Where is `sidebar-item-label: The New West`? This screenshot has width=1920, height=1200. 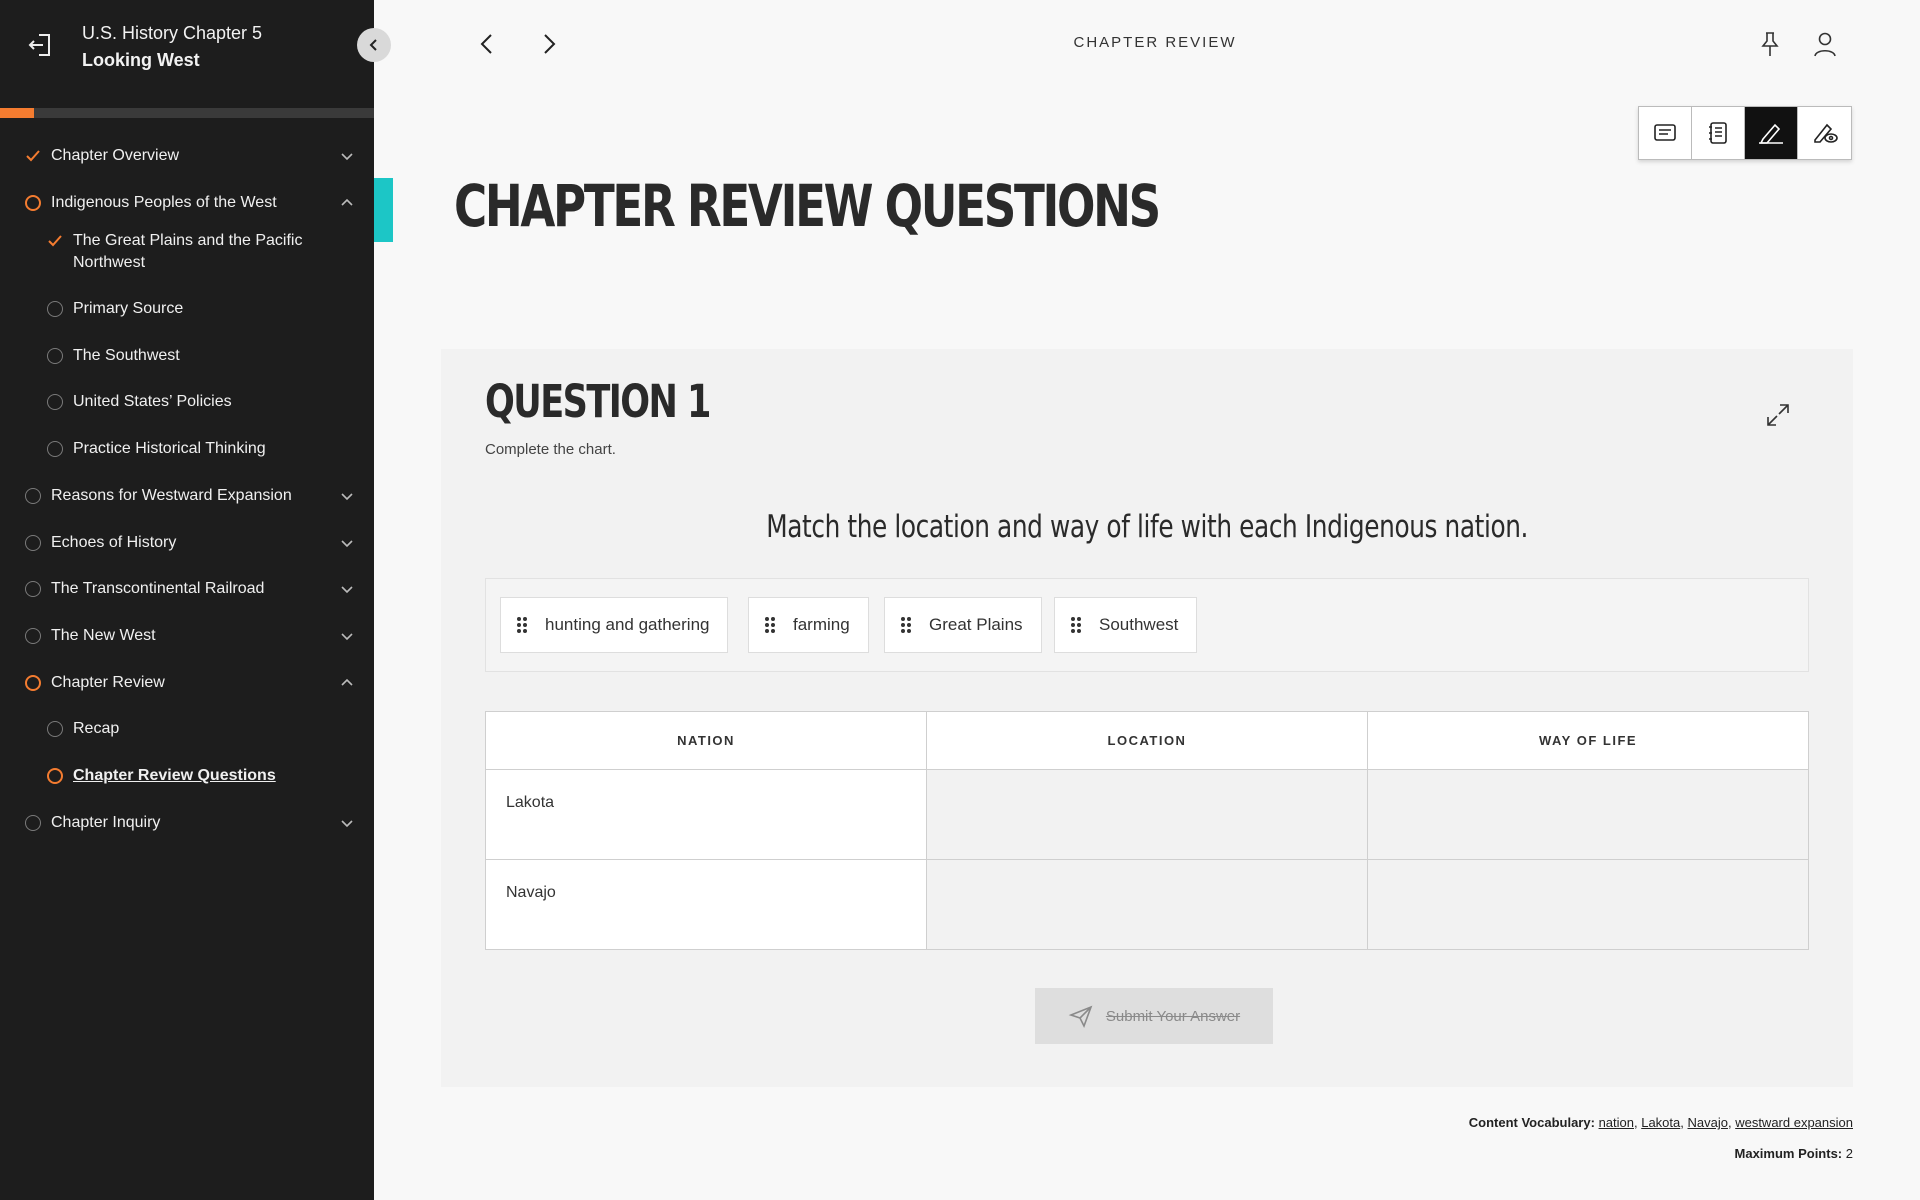
sidebar-item-label: The New West is located at coordinates (103, 635).